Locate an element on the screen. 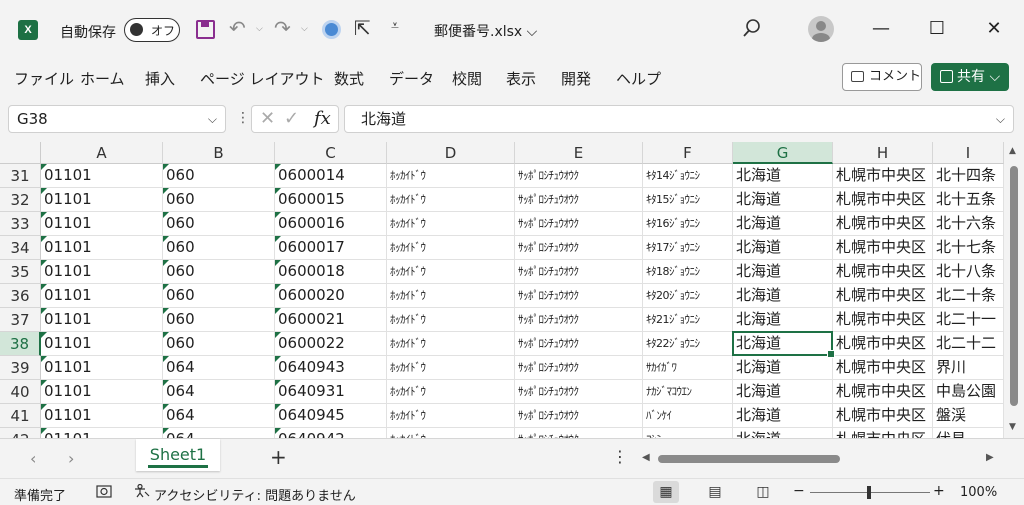  column-header-b: B is located at coordinates (219, 153).